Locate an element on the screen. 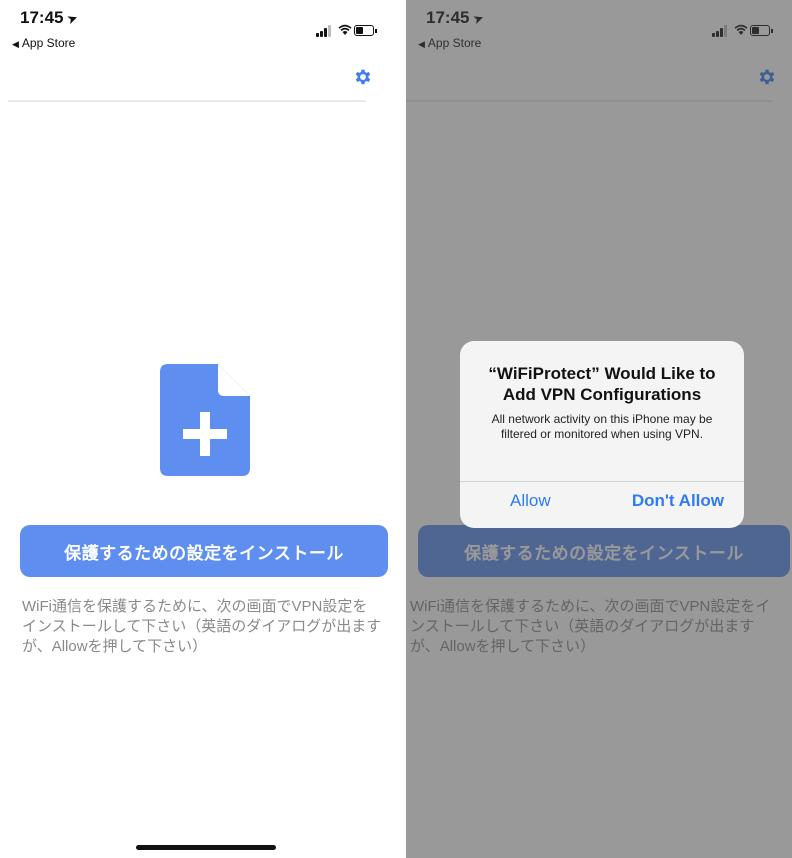 The width and height of the screenshot is (792, 858). alert-divider is located at coordinates (602, 481).